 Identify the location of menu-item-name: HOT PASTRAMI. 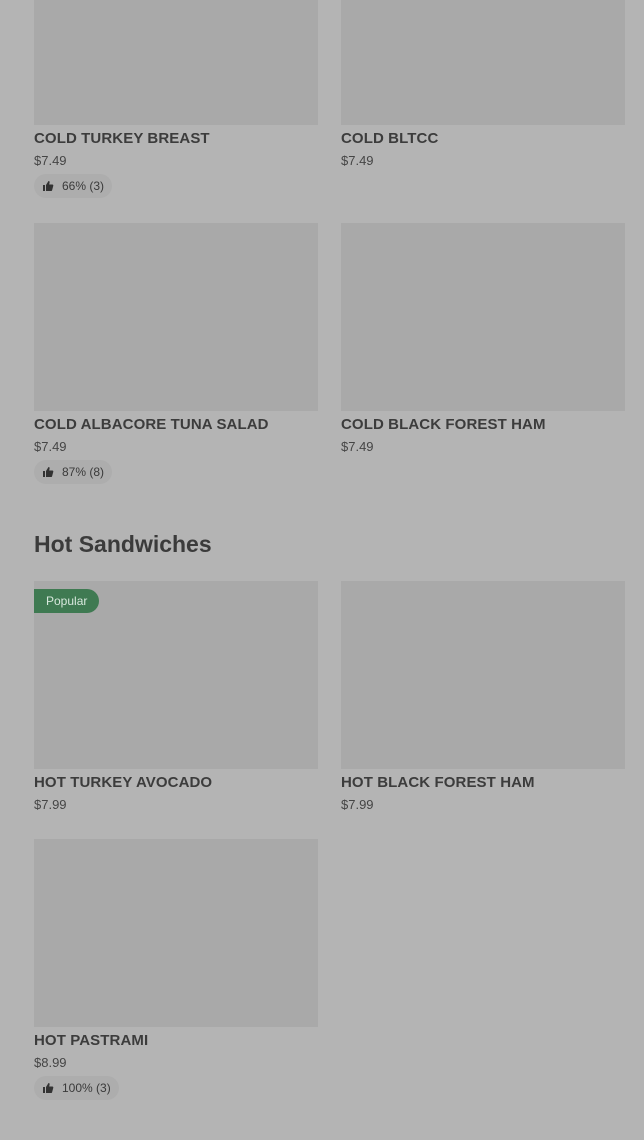
(91, 1040).